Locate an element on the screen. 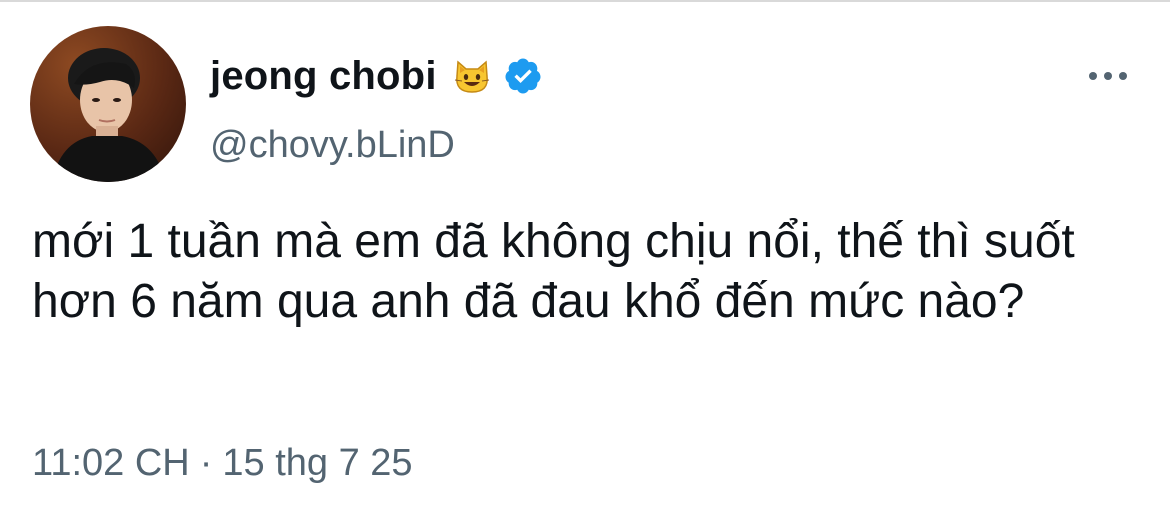  smiling-cat-emoji-icon is located at coordinates (472, 76).